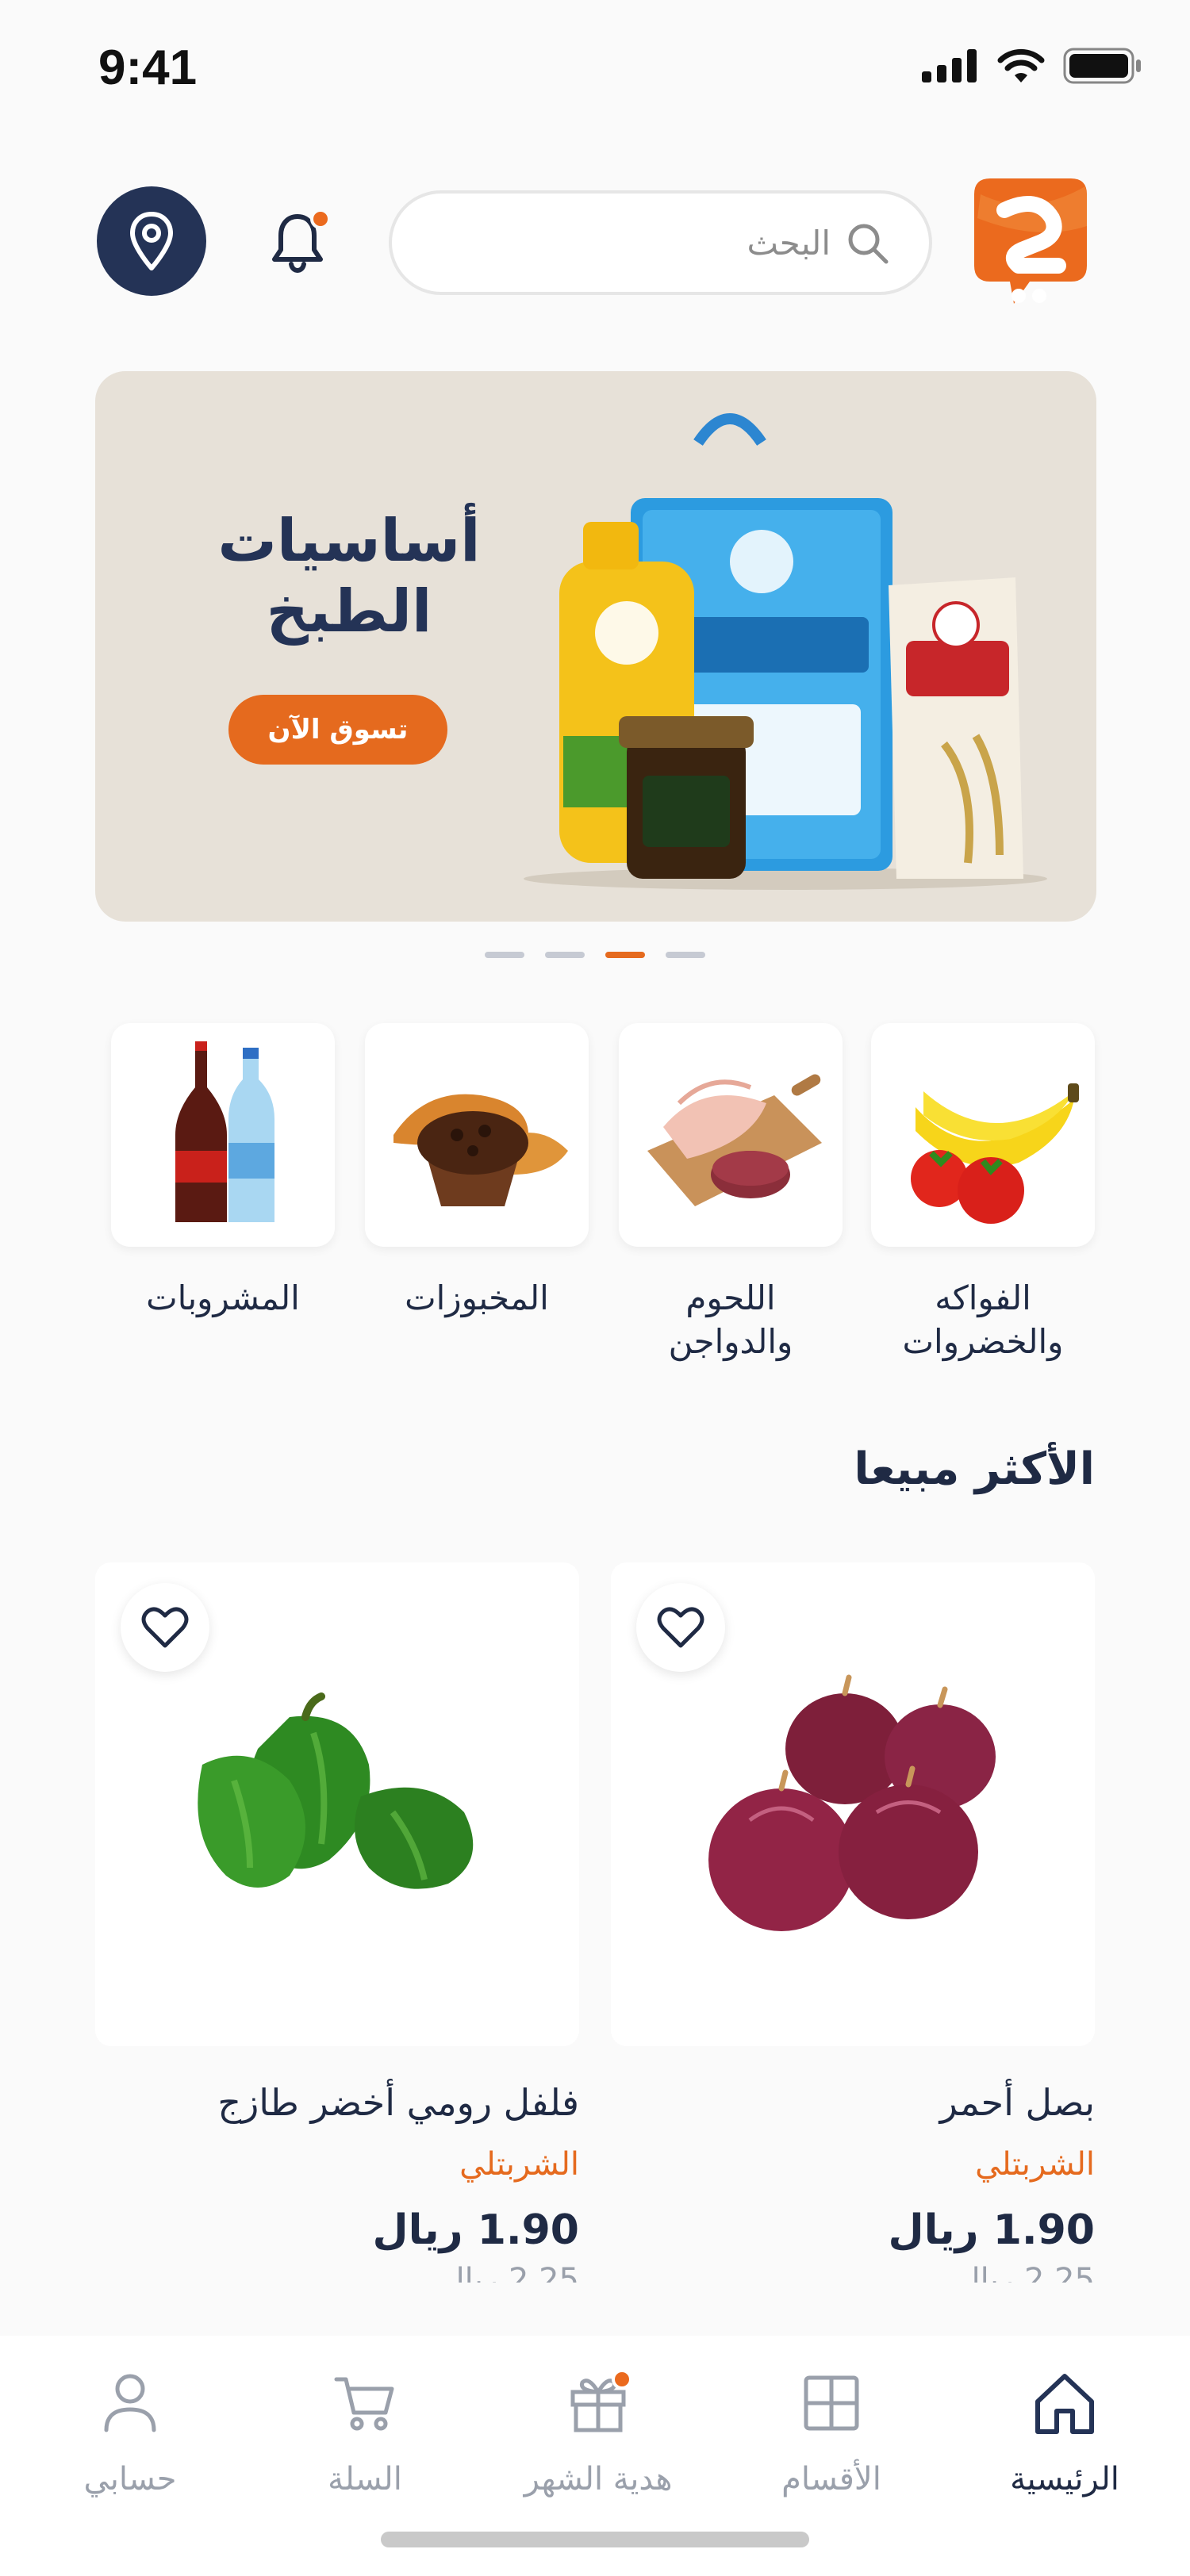 The height and width of the screenshot is (2576, 1190). What do you see at coordinates (734, 1140) in the screenshot?
I see `meat-poultry-image` at bounding box center [734, 1140].